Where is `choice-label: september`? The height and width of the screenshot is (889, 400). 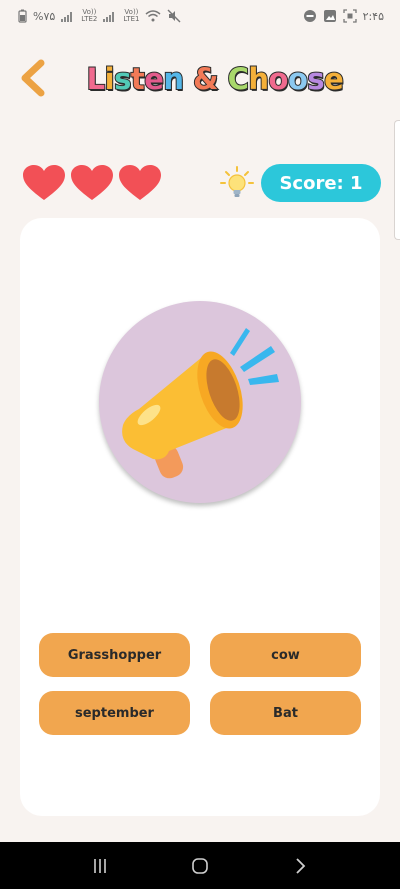
choice-label: september is located at coordinates (114, 713).